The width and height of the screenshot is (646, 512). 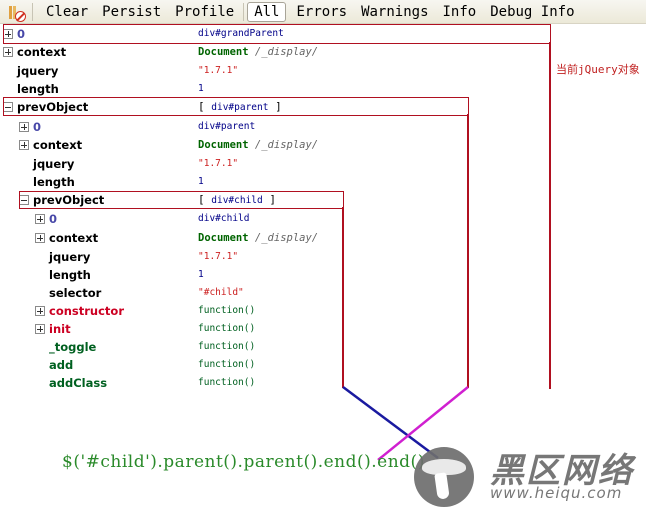 What do you see at coordinates (343, 297) in the screenshot?
I see `highlight-line-child` at bounding box center [343, 297].